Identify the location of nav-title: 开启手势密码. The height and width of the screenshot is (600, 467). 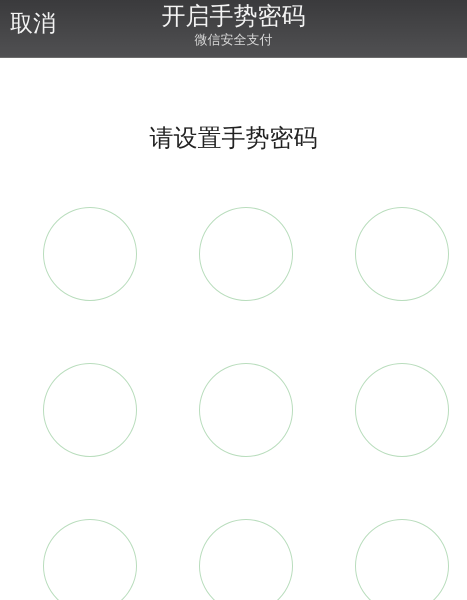
(234, 16).